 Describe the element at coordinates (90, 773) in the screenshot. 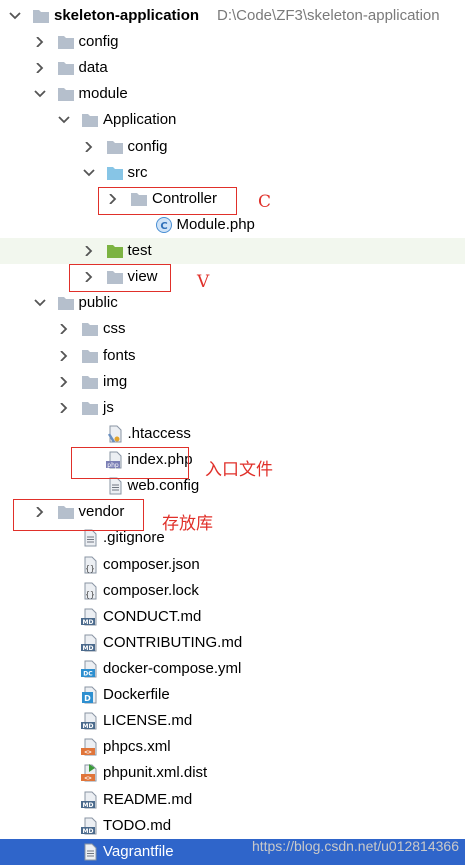

I see `phpunit-xml-icon: <>` at that location.